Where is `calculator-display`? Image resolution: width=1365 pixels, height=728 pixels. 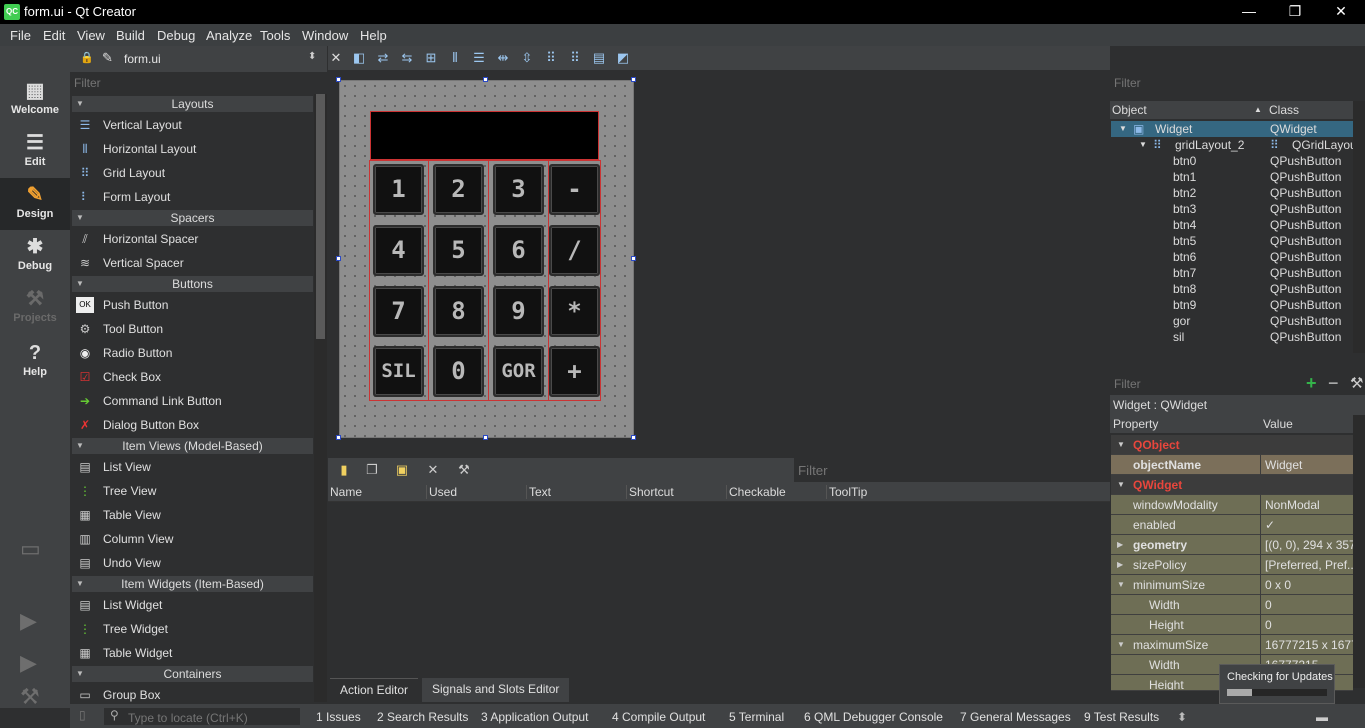
calculator-display is located at coordinates (484, 135).